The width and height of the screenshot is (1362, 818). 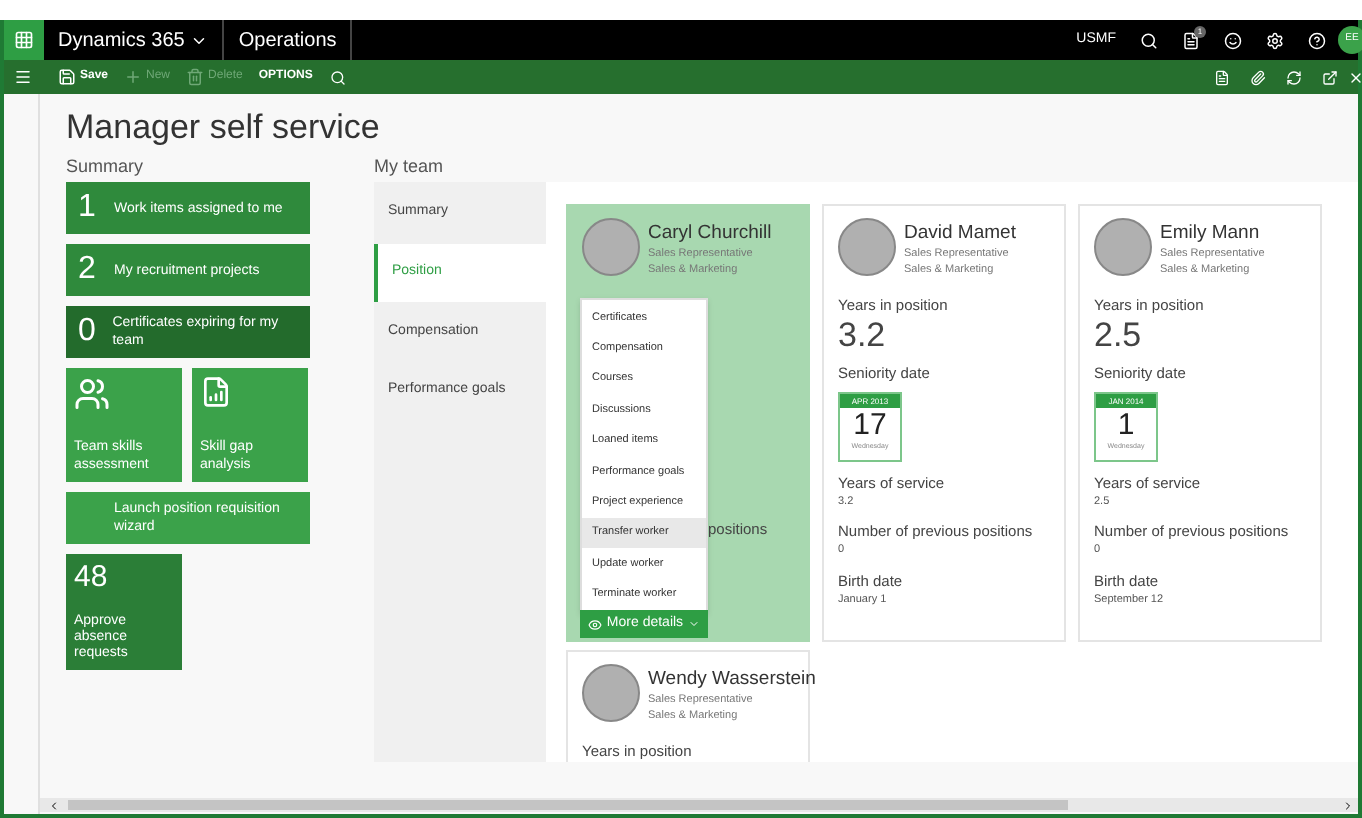 I want to click on employee-name: Emily Mann, so click(x=1211, y=234).